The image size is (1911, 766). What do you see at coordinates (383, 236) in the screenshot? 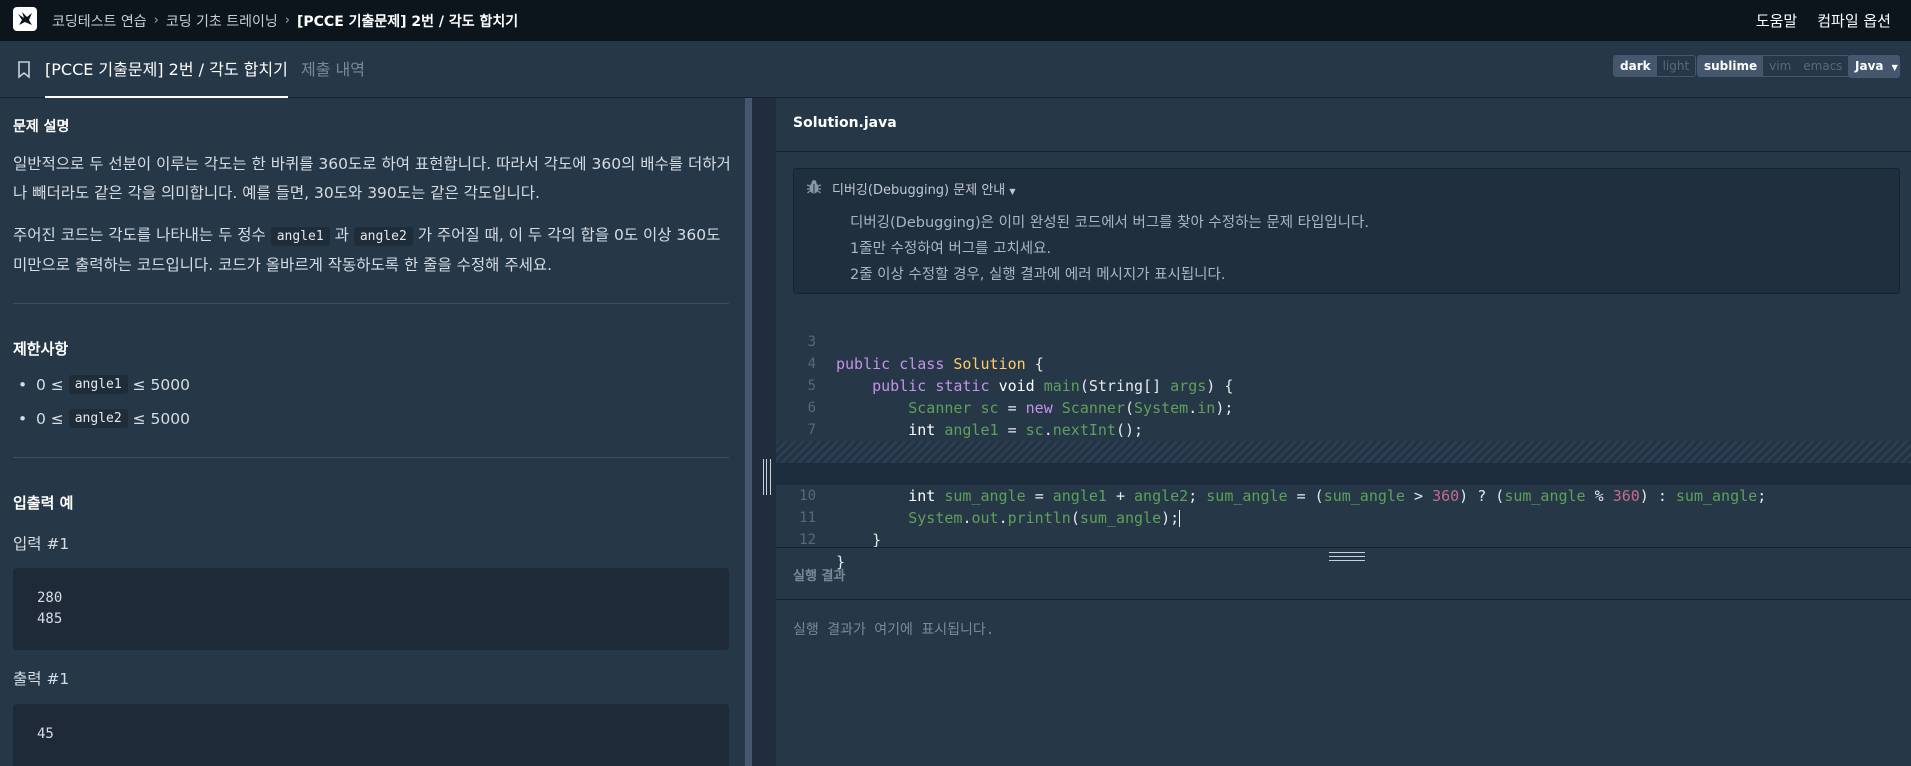
I see `code-angle2: angle2` at bounding box center [383, 236].